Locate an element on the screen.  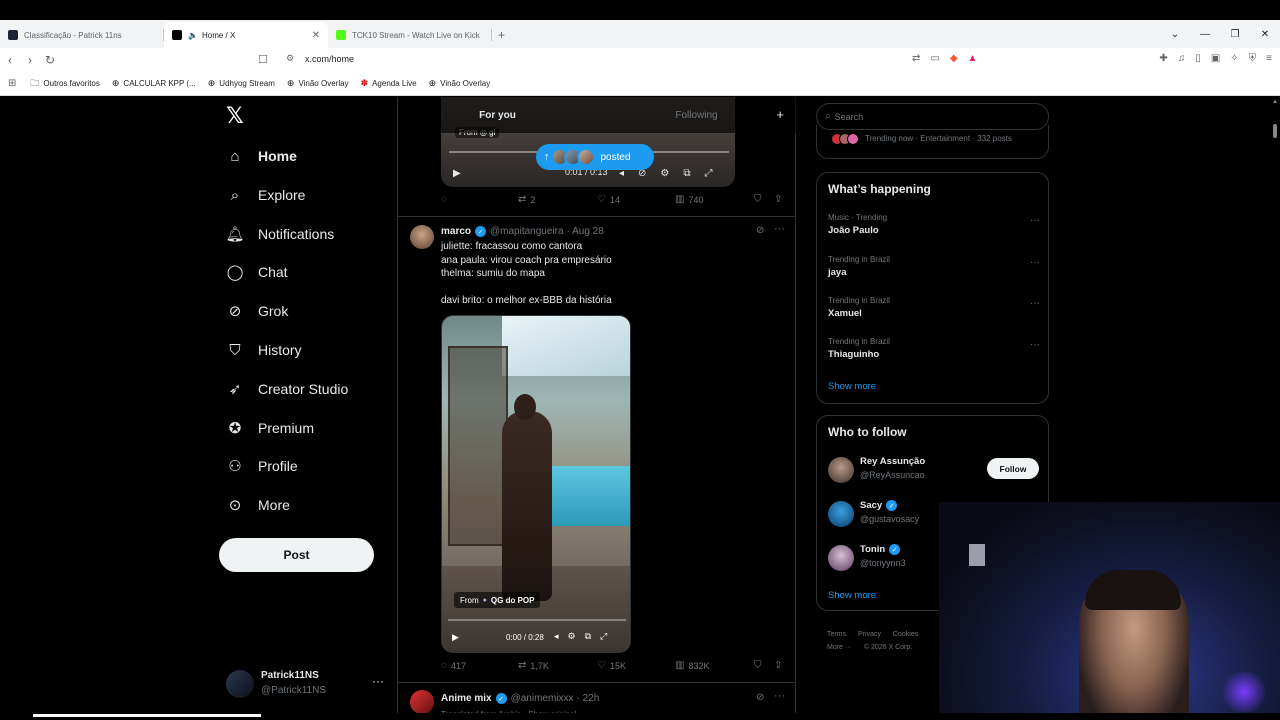
bookmark-item: ⊕ Udhyog Stream is located at coordinates (241, 83).